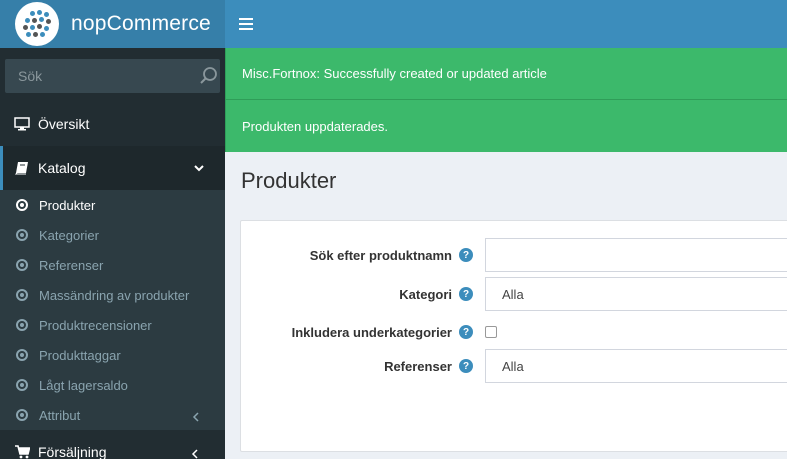 This screenshot has width=787, height=459. Describe the element at coordinates (506, 24) in the screenshot. I see `top-header` at that location.